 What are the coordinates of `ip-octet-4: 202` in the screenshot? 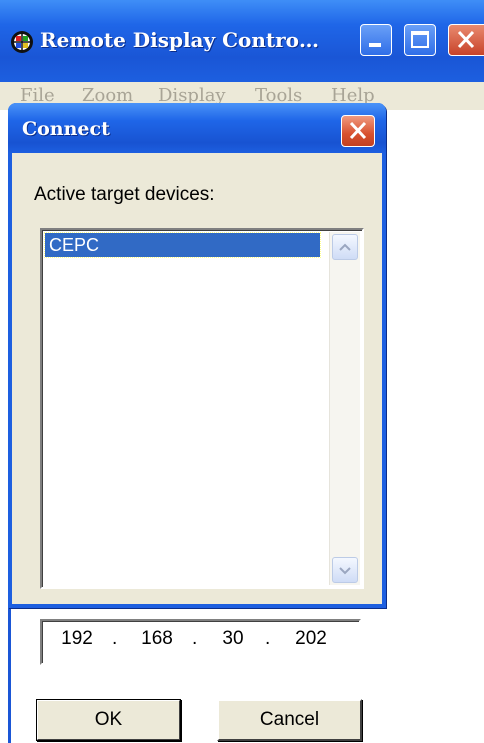 It's located at (311, 639).